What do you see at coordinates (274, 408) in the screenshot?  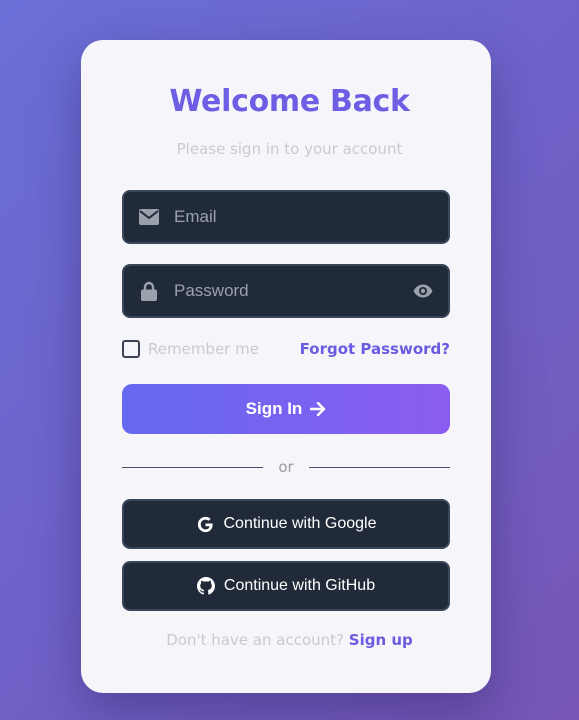 I see `sign-in-label: Sign In` at bounding box center [274, 408].